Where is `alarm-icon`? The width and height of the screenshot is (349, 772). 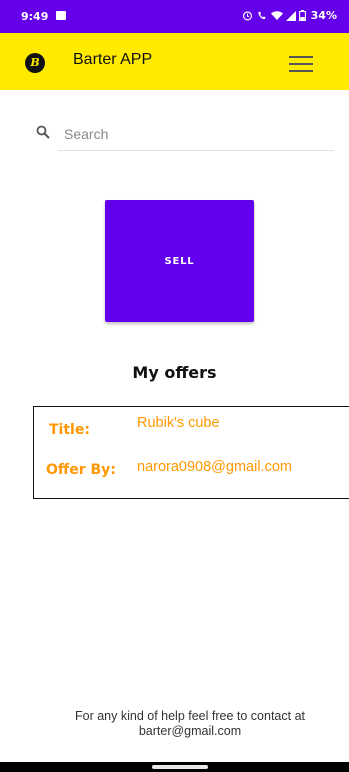
alarm-icon is located at coordinates (247, 16).